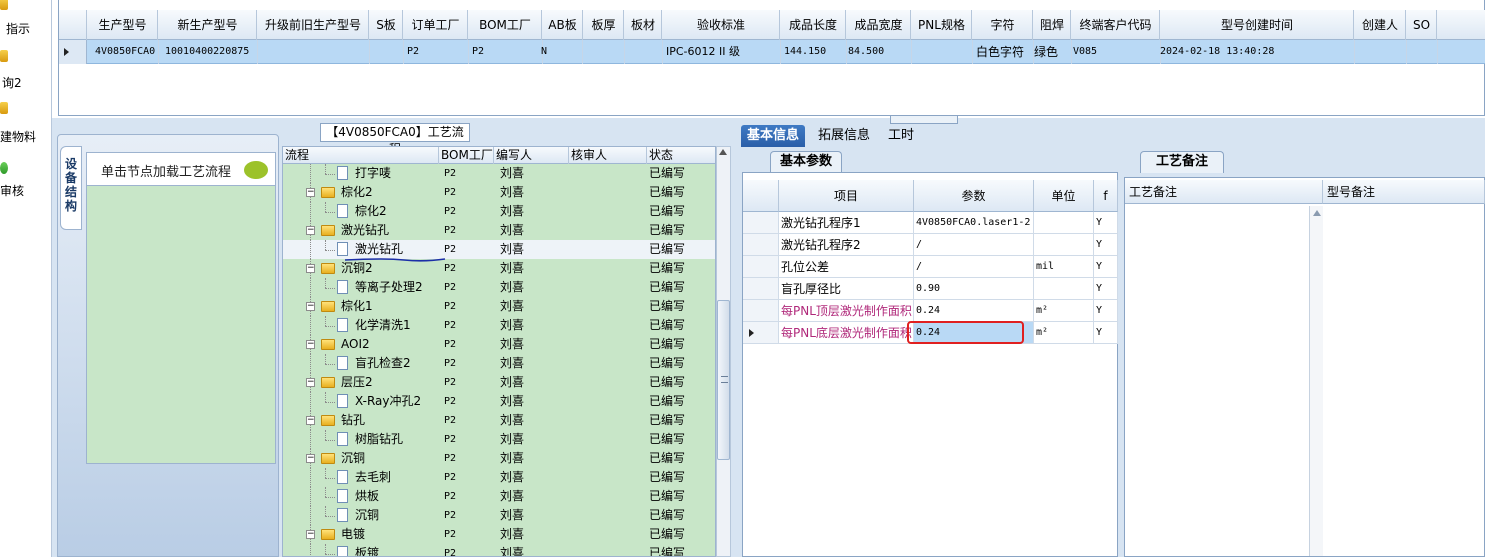  Describe the element at coordinates (181, 308) in the screenshot. I see `structure-tree` at that location.